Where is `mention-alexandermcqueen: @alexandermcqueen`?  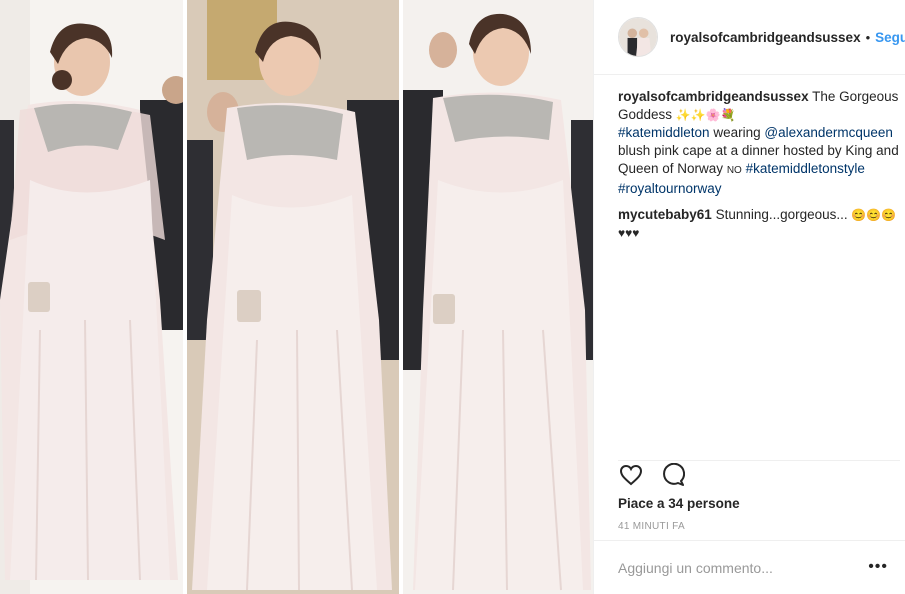
mention-alexandermcqueen: @alexandermcqueen is located at coordinates (828, 132).